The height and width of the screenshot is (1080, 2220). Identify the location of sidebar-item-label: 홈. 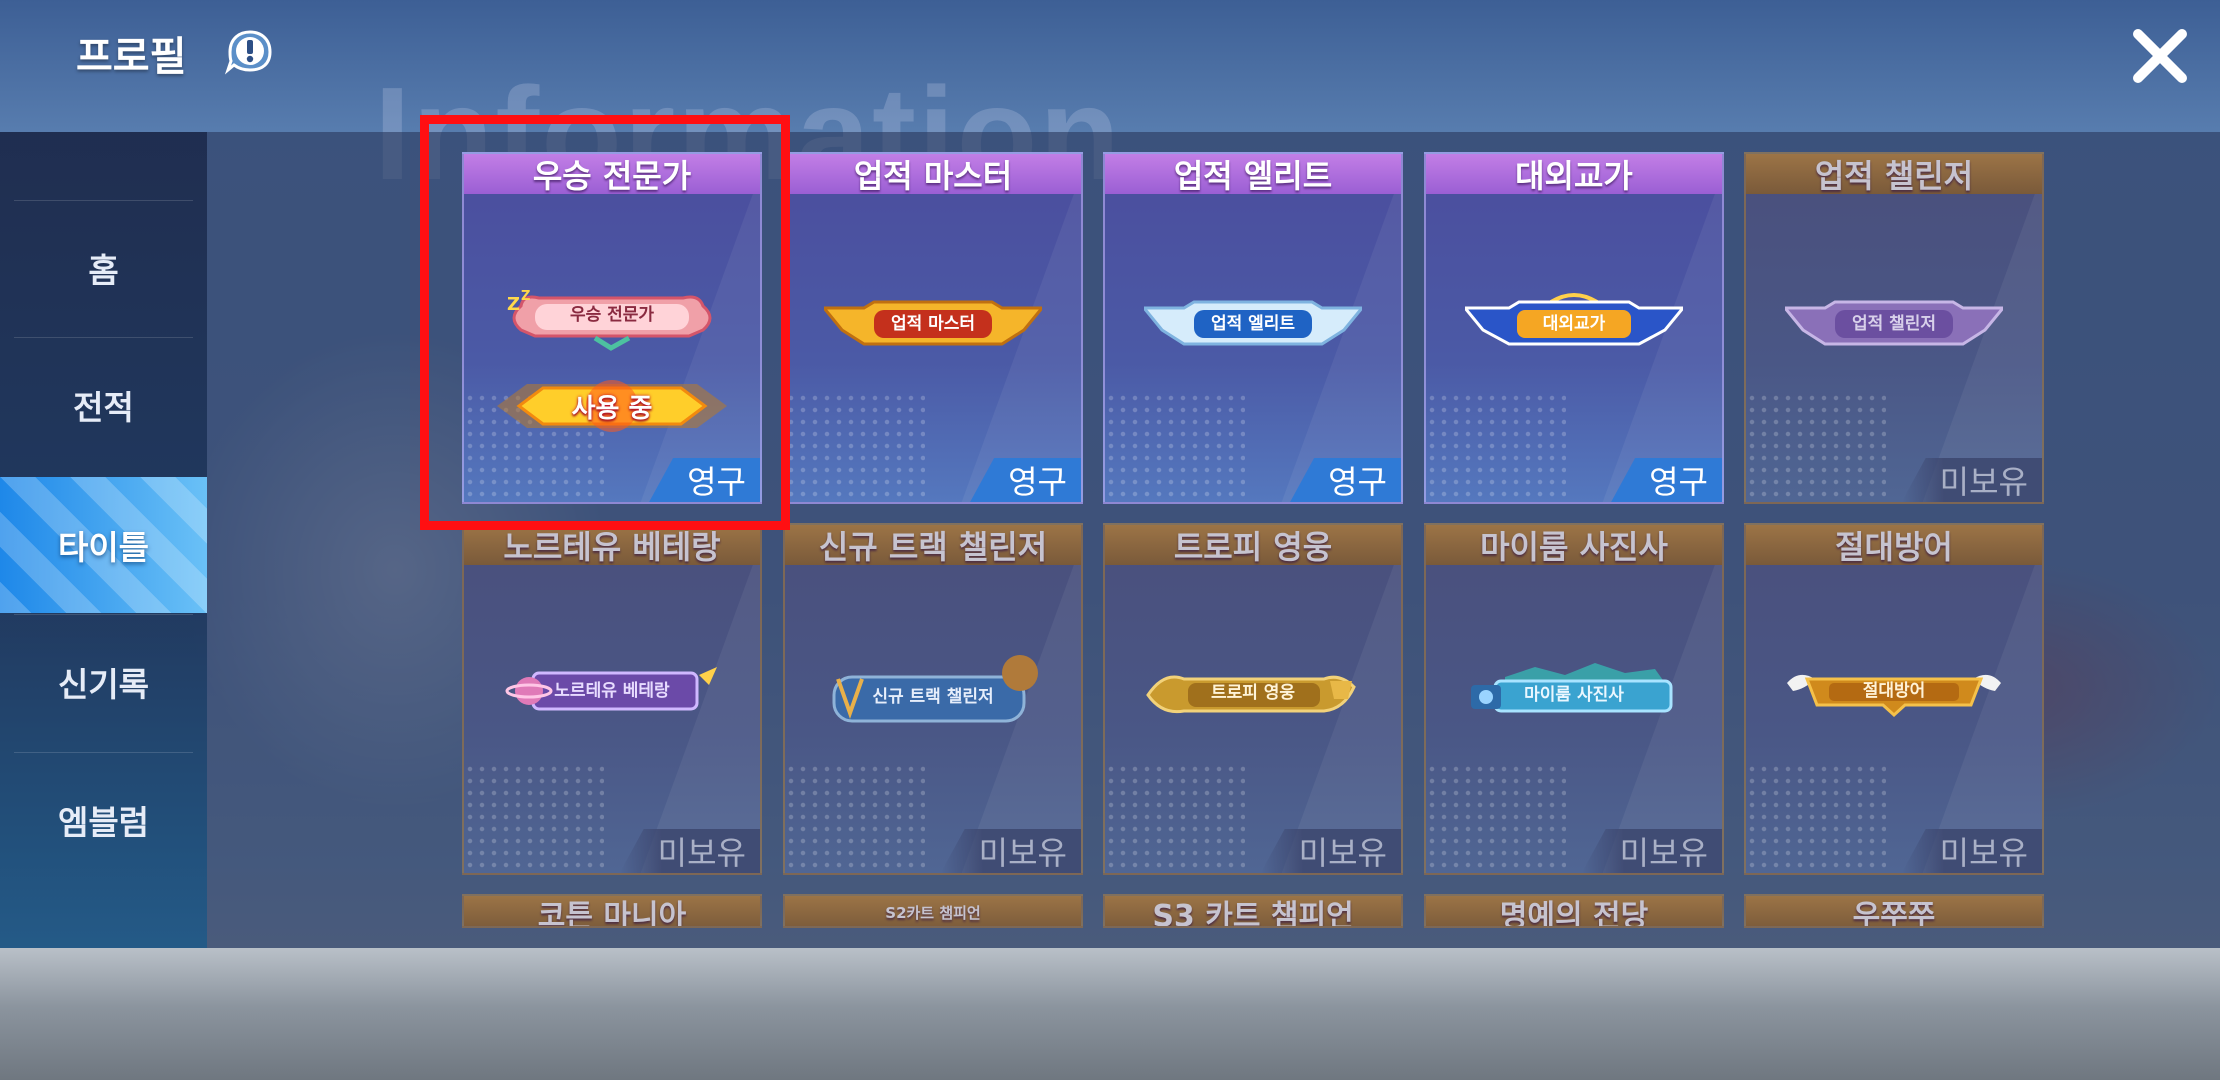
(103, 270).